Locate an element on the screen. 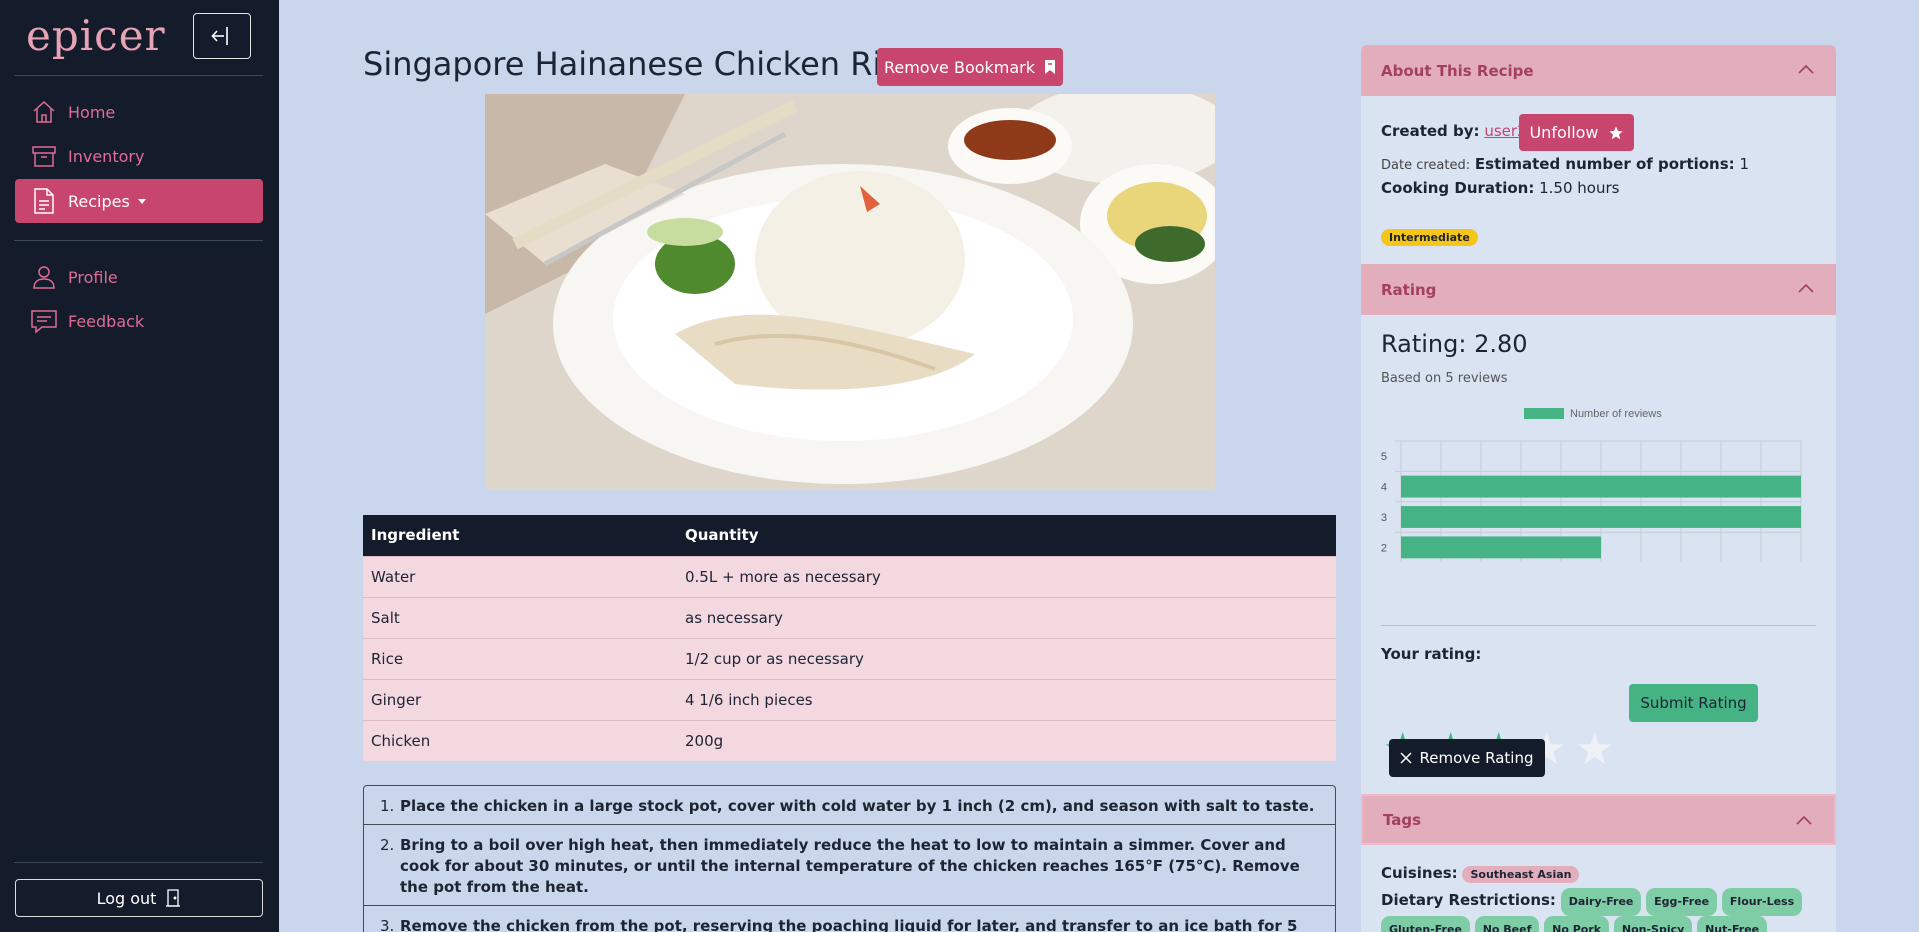 The image size is (1919, 932). about-header-label: About This Recipe is located at coordinates (1457, 70).